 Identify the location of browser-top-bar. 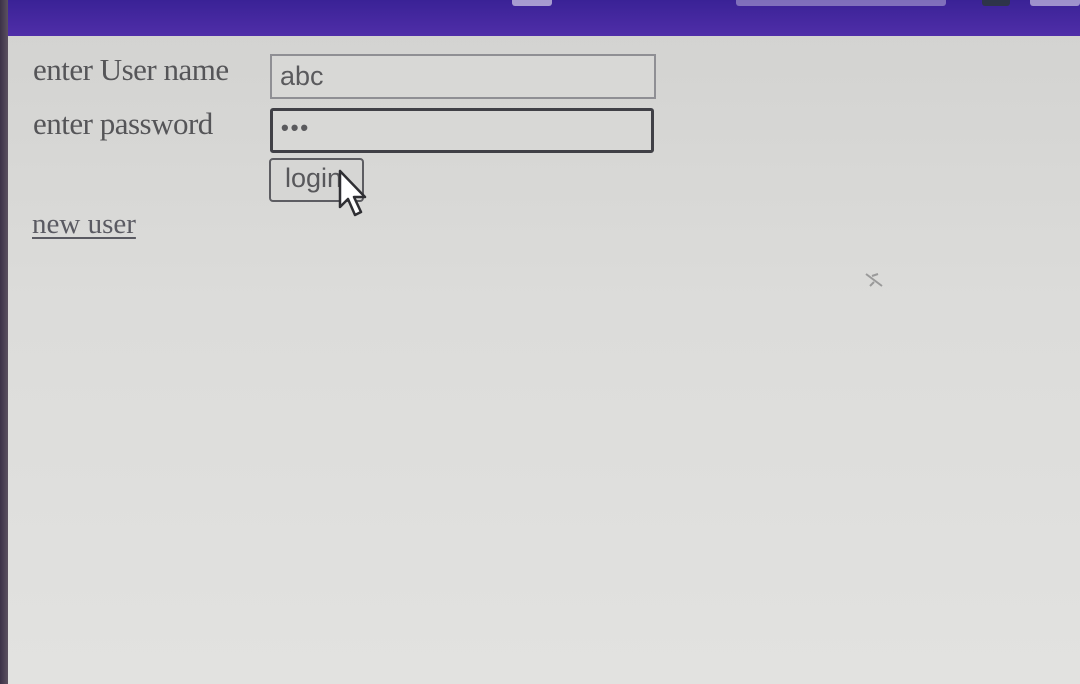
(540, 18).